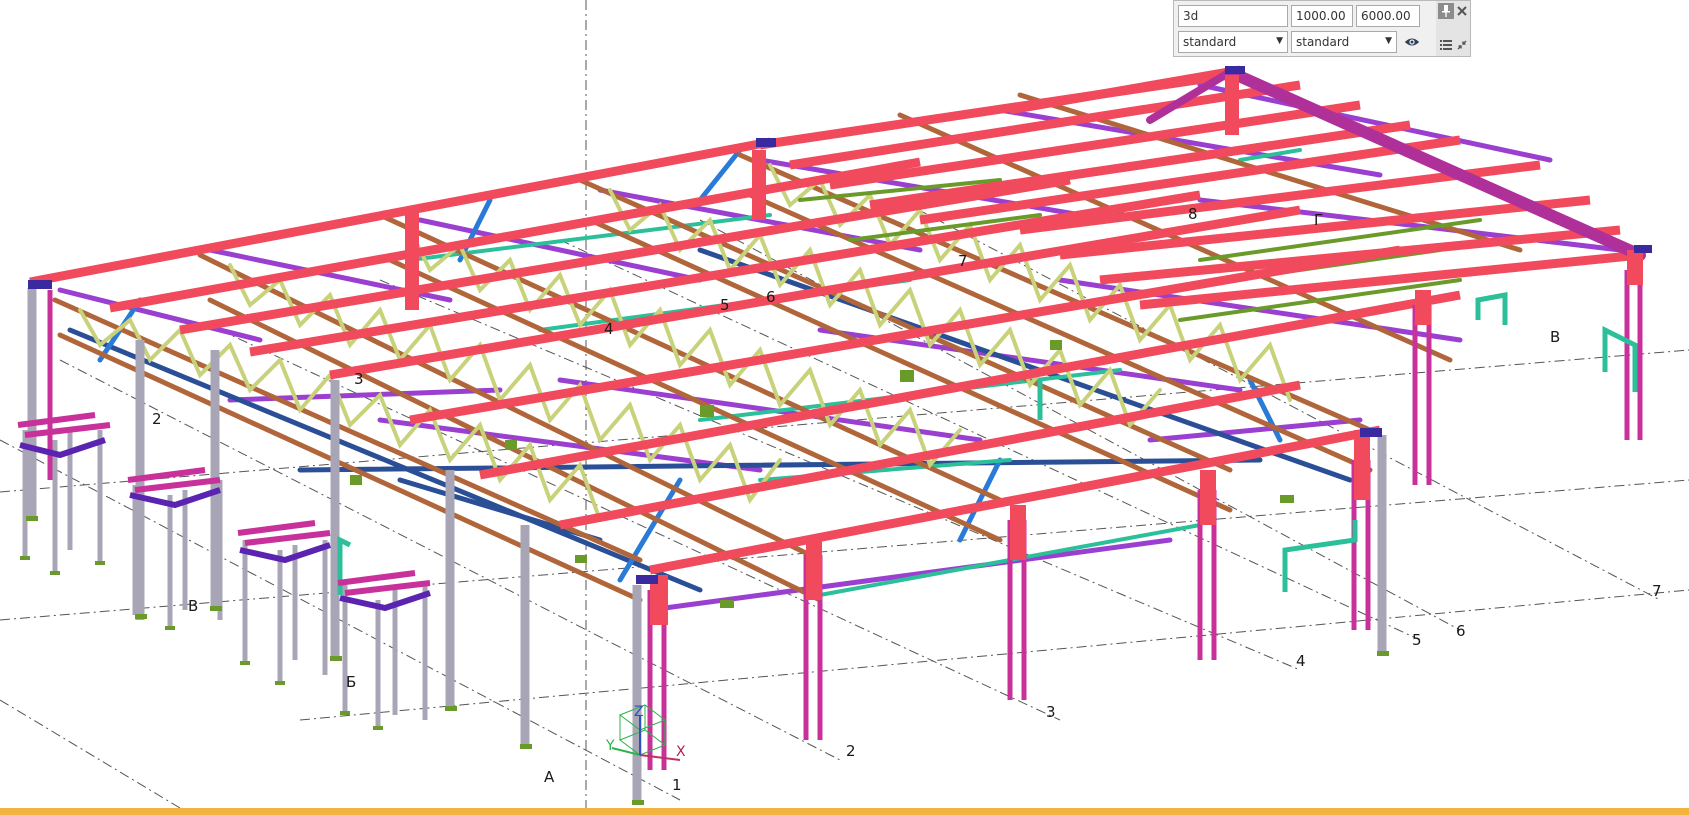 The height and width of the screenshot is (815, 1689). I want to click on depth-down-input: 6000.00, so click(1388, 16).